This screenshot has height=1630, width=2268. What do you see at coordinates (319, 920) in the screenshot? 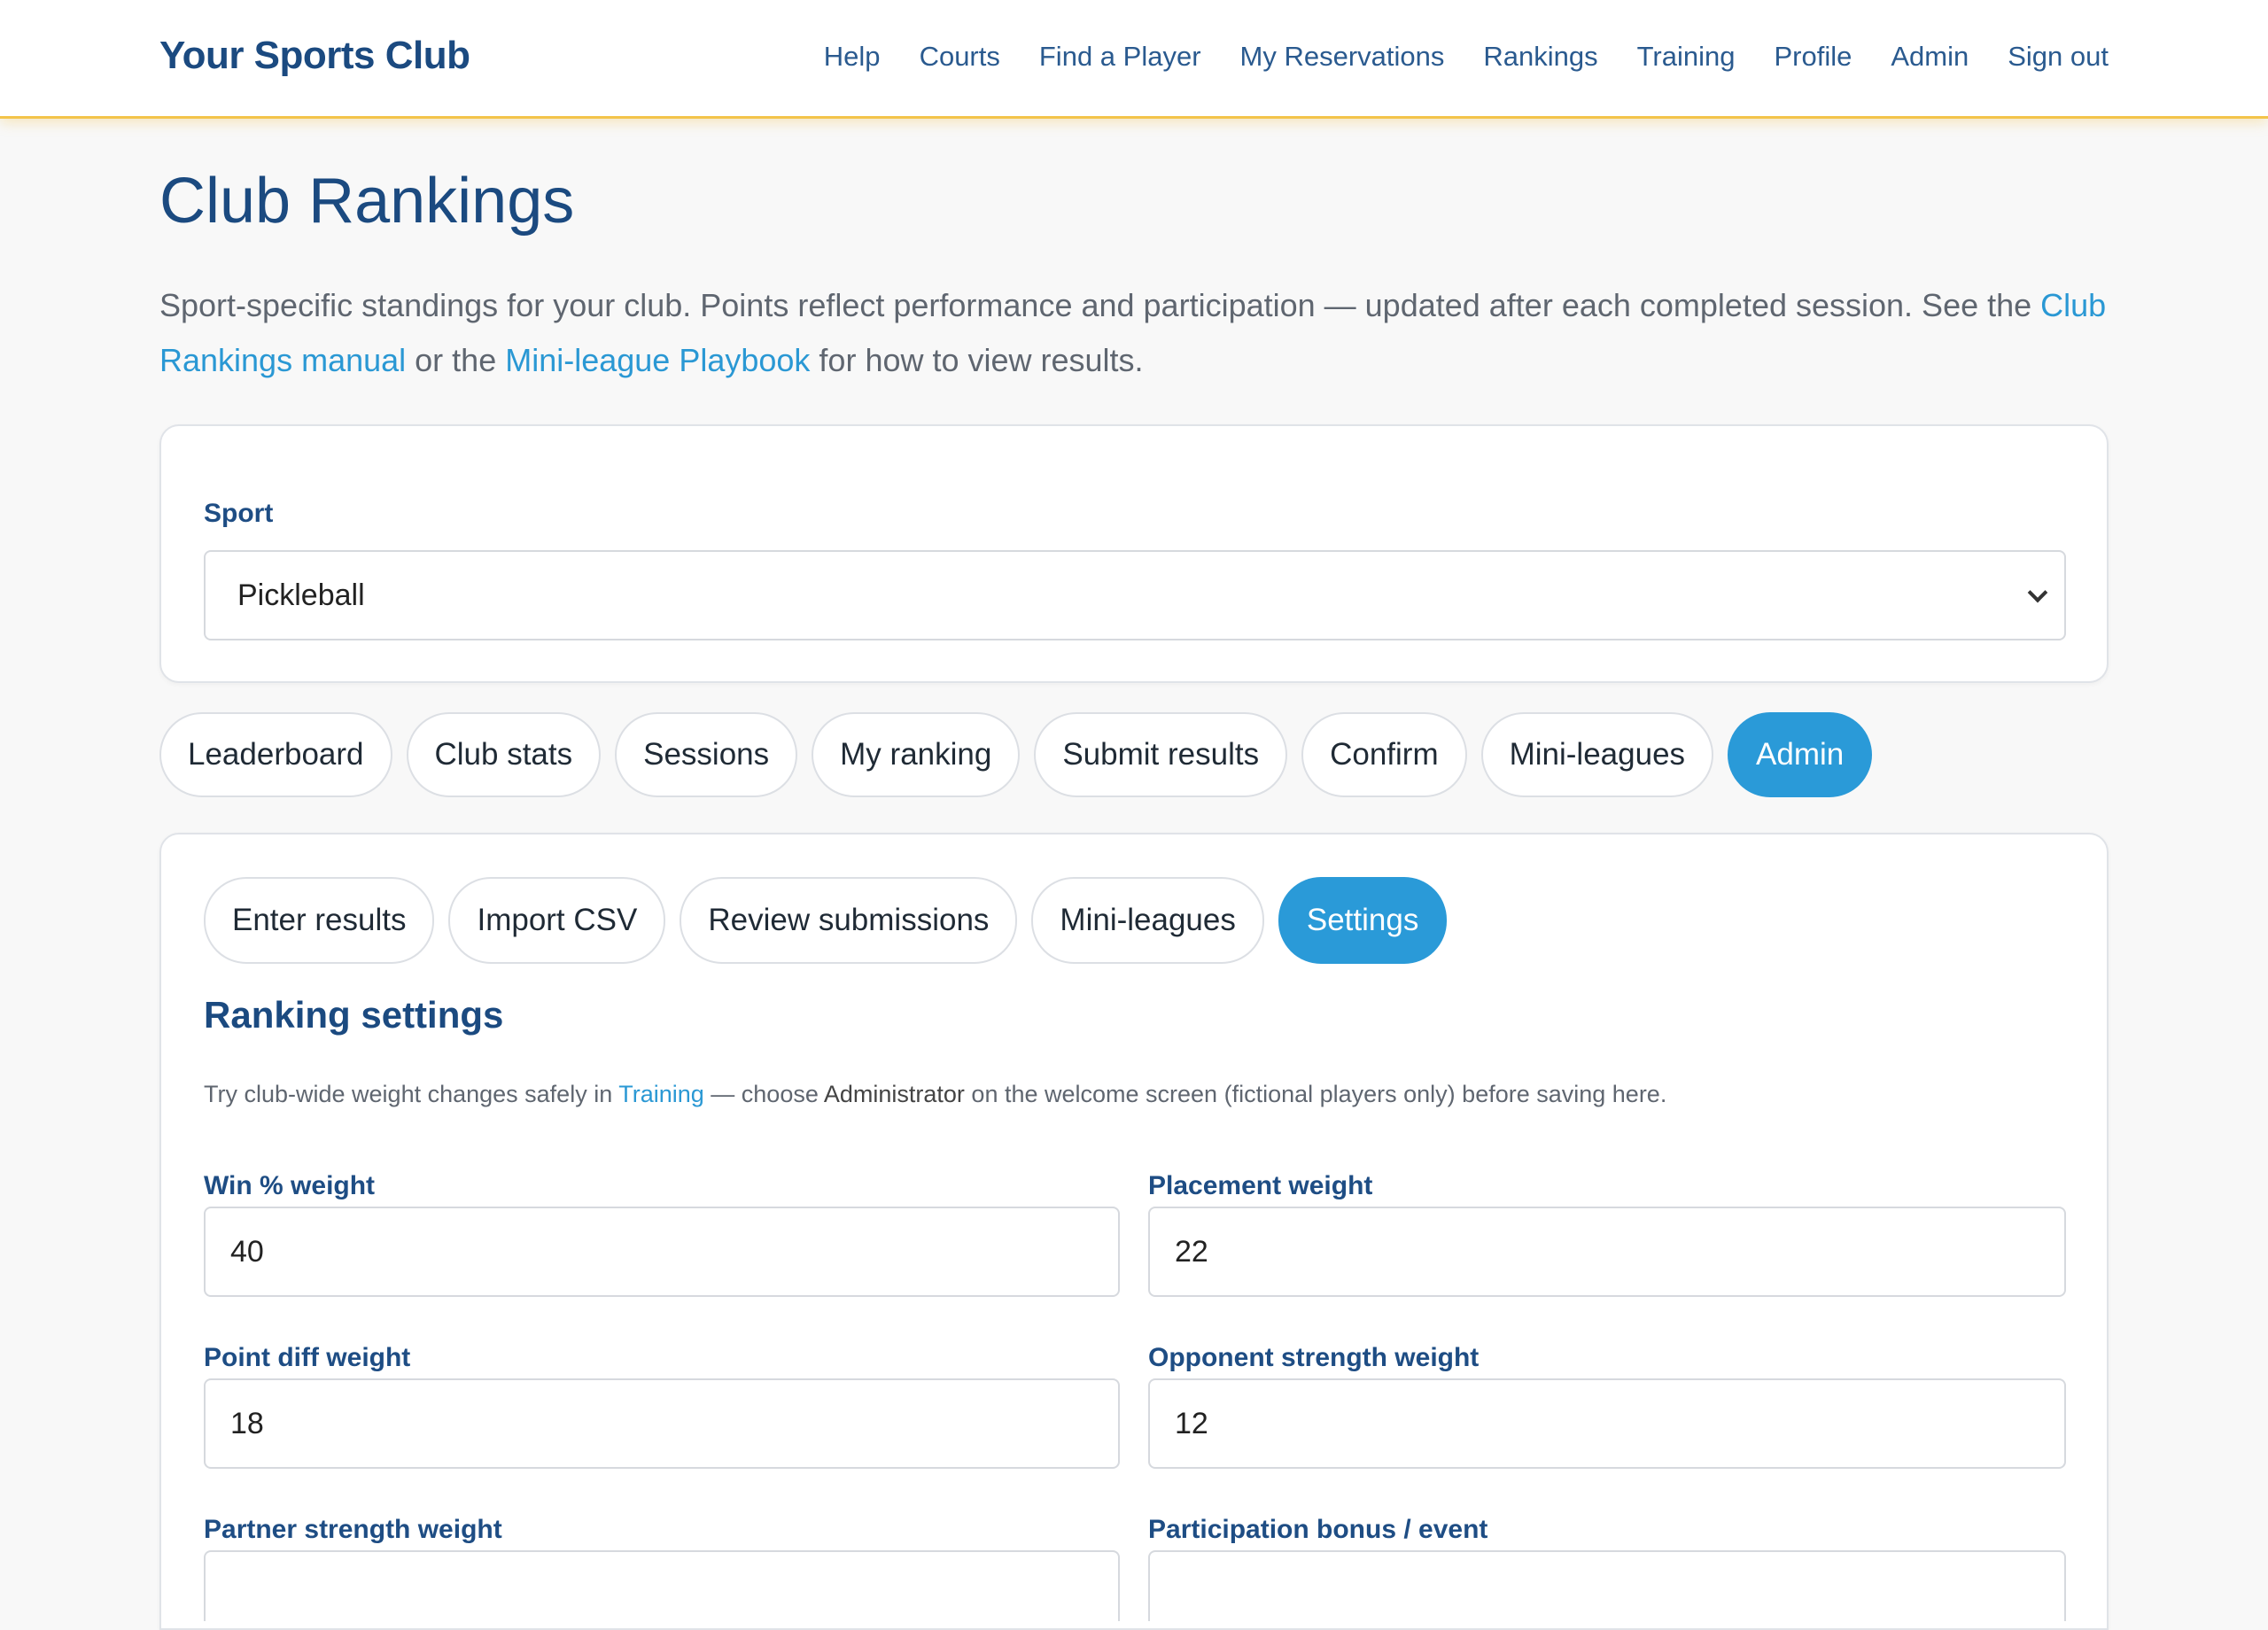
I see `tab-enter-results: Enter results` at bounding box center [319, 920].